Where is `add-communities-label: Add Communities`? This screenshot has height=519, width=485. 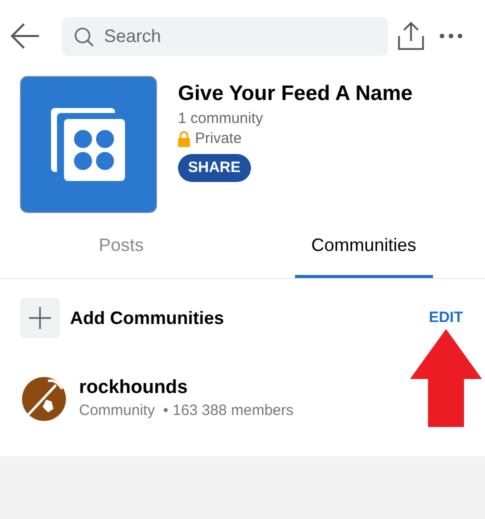 add-communities-label: Add Communities is located at coordinates (147, 318).